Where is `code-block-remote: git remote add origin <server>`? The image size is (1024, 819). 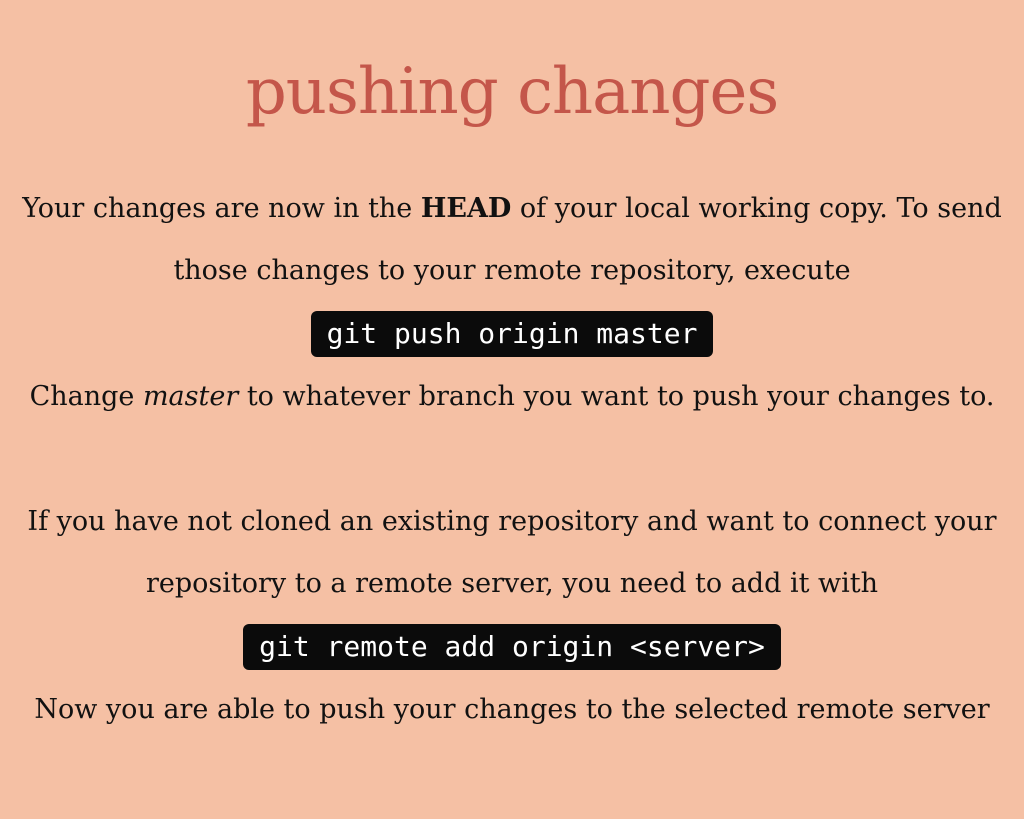
code-block-remote: git remote add origin <server> is located at coordinates (512, 647).